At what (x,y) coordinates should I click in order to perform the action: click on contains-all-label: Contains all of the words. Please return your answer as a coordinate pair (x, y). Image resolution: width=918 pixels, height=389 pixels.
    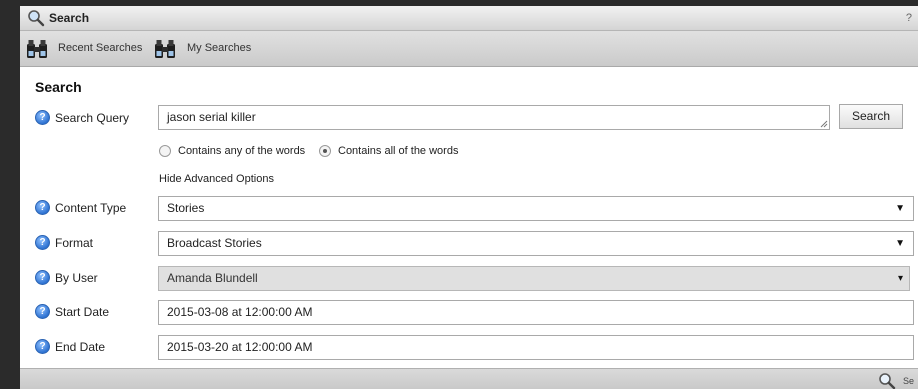
    Looking at the image, I should click on (398, 151).